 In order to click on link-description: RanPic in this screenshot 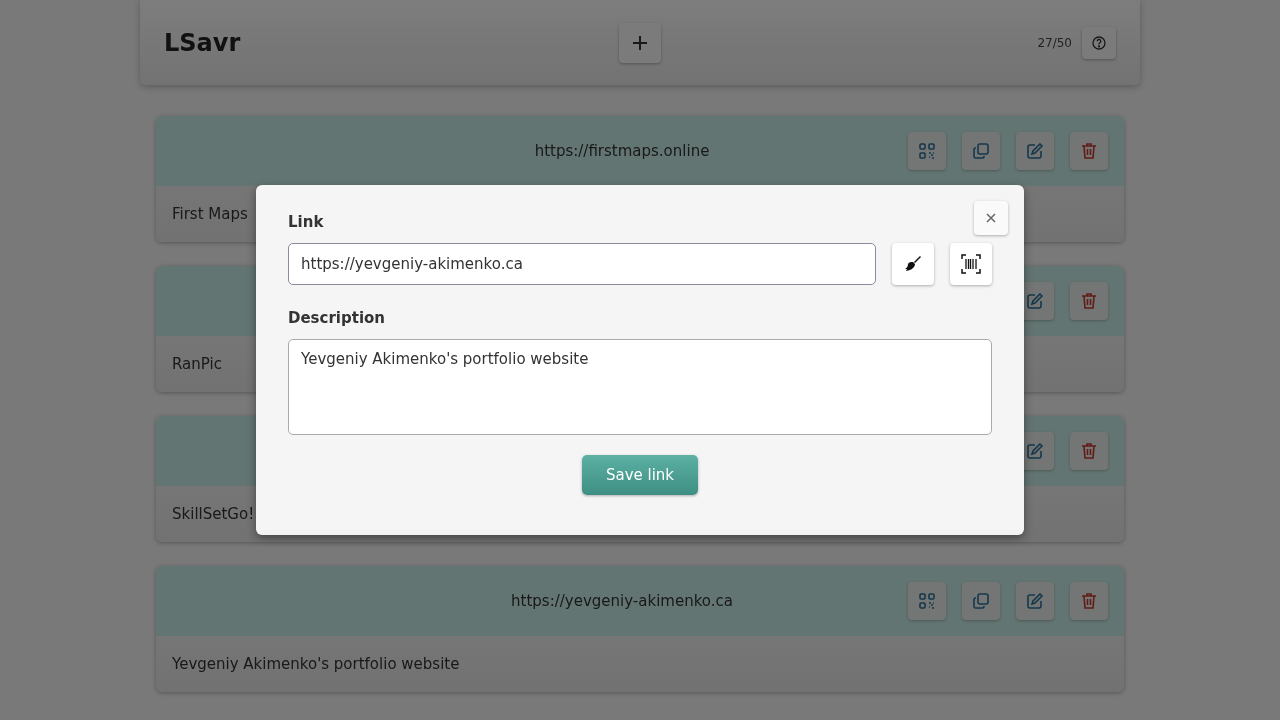, I will do `click(197, 364)`.